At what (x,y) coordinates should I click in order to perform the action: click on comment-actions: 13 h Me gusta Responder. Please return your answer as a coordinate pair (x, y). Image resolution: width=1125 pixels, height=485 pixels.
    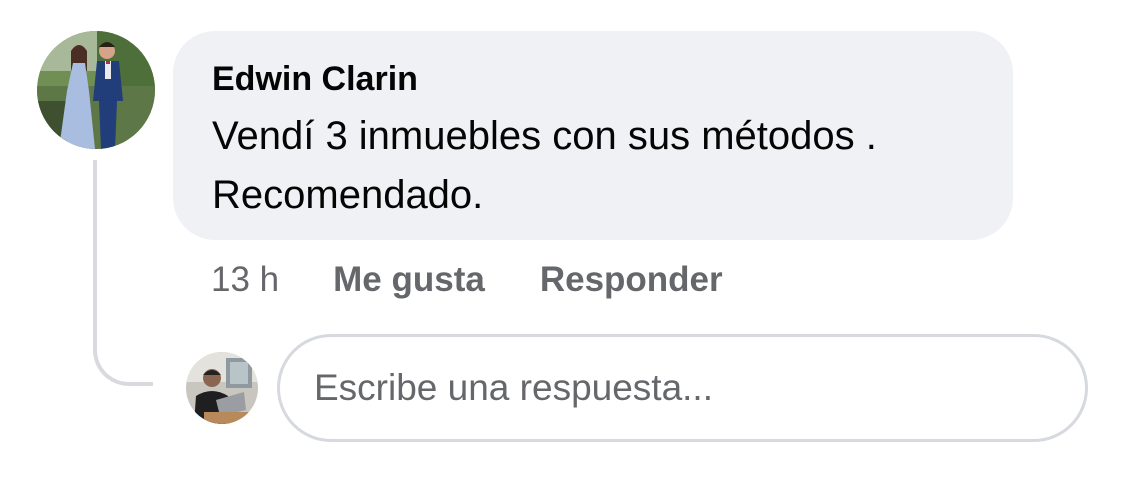
    Looking at the image, I should click on (467, 280).